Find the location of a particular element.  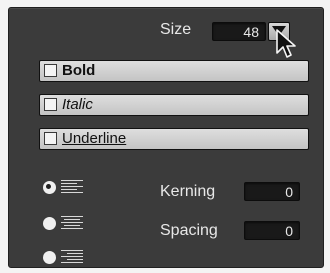

align-left-icon is located at coordinates (72, 186).